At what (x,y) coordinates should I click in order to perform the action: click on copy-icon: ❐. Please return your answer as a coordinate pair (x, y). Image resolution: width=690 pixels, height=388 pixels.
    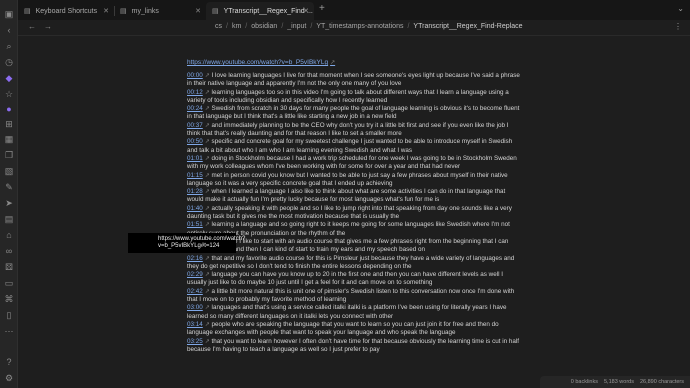
    Looking at the image, I should click on (9, 155).